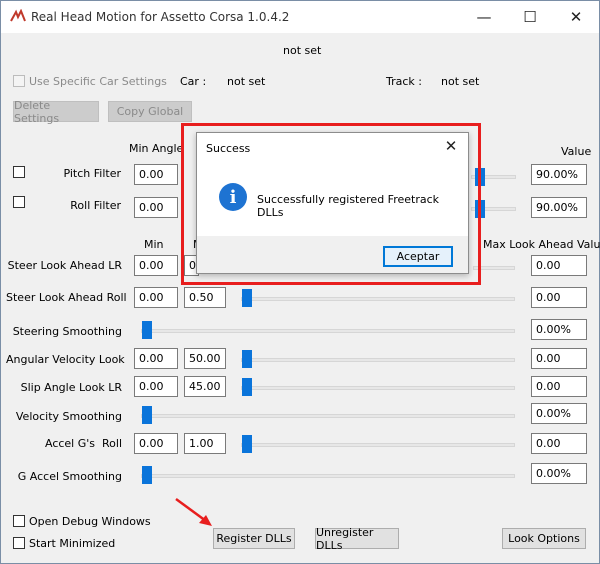 The image size is (600, 564). What do you see at coordinates (19, 202) in the screenshot?
I see `roll-filter-checkbox` at bounding box center [19, 202].